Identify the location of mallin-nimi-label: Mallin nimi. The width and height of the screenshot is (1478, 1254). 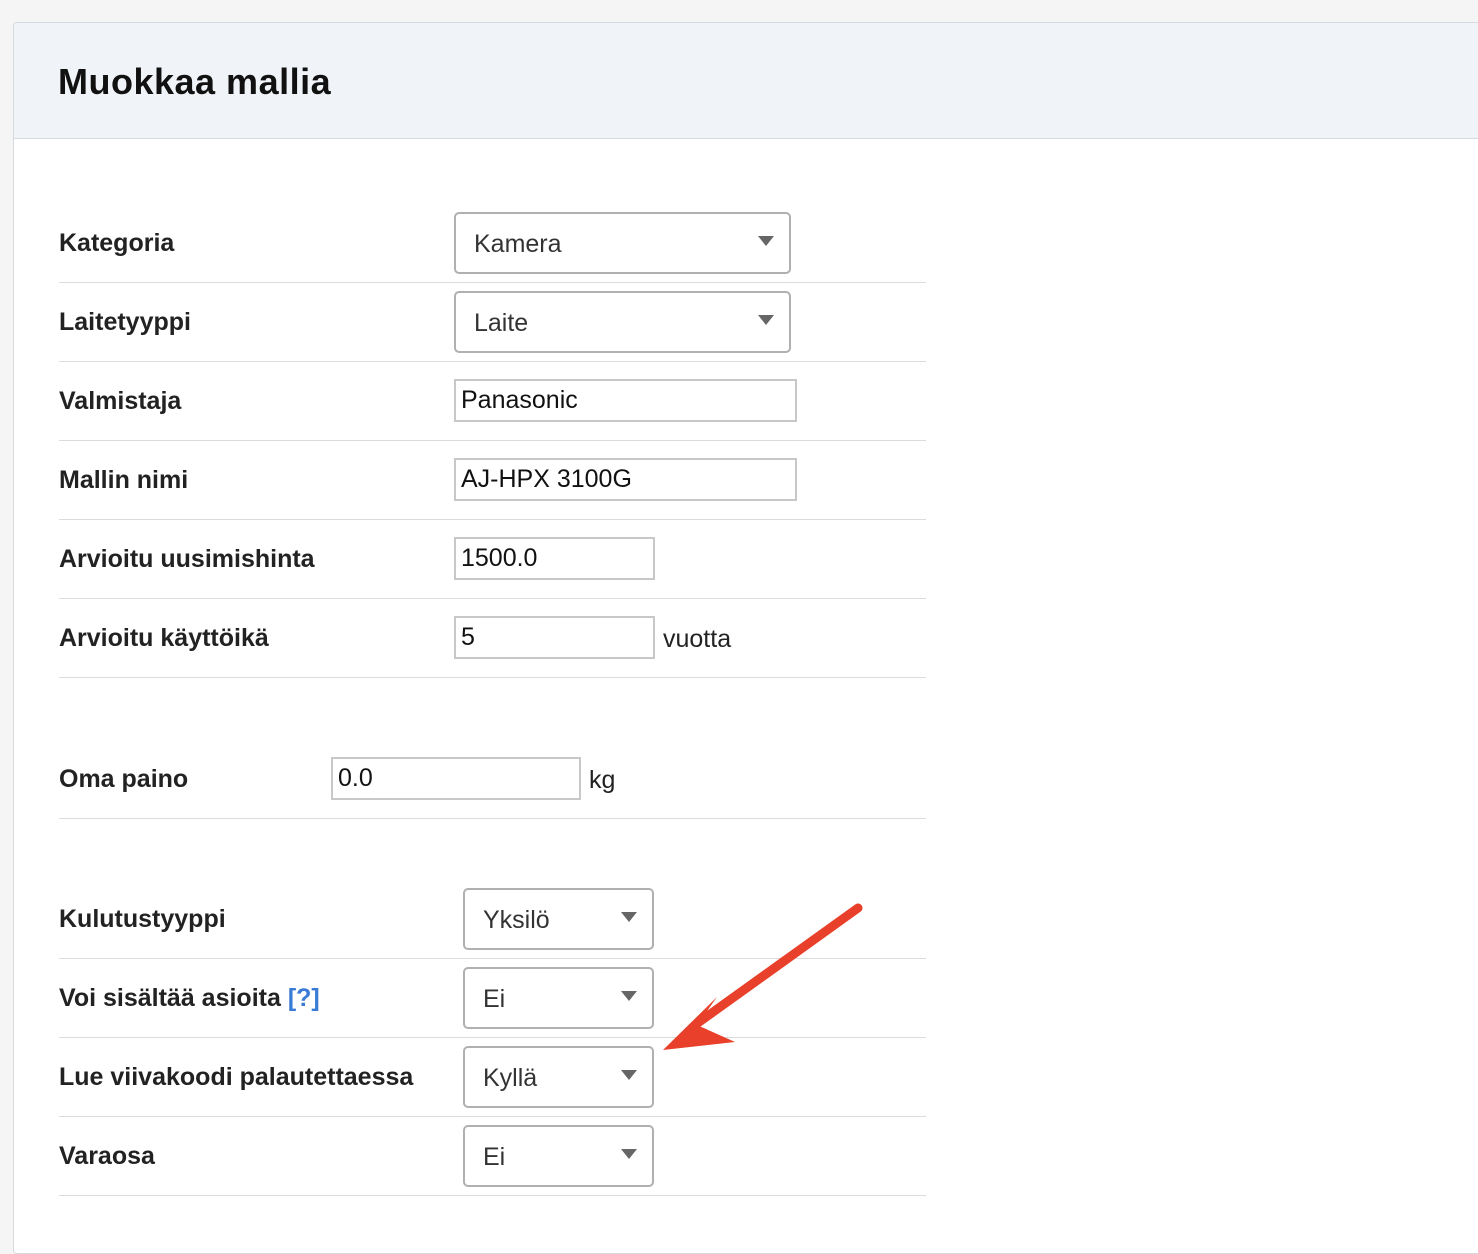
(124, 480).